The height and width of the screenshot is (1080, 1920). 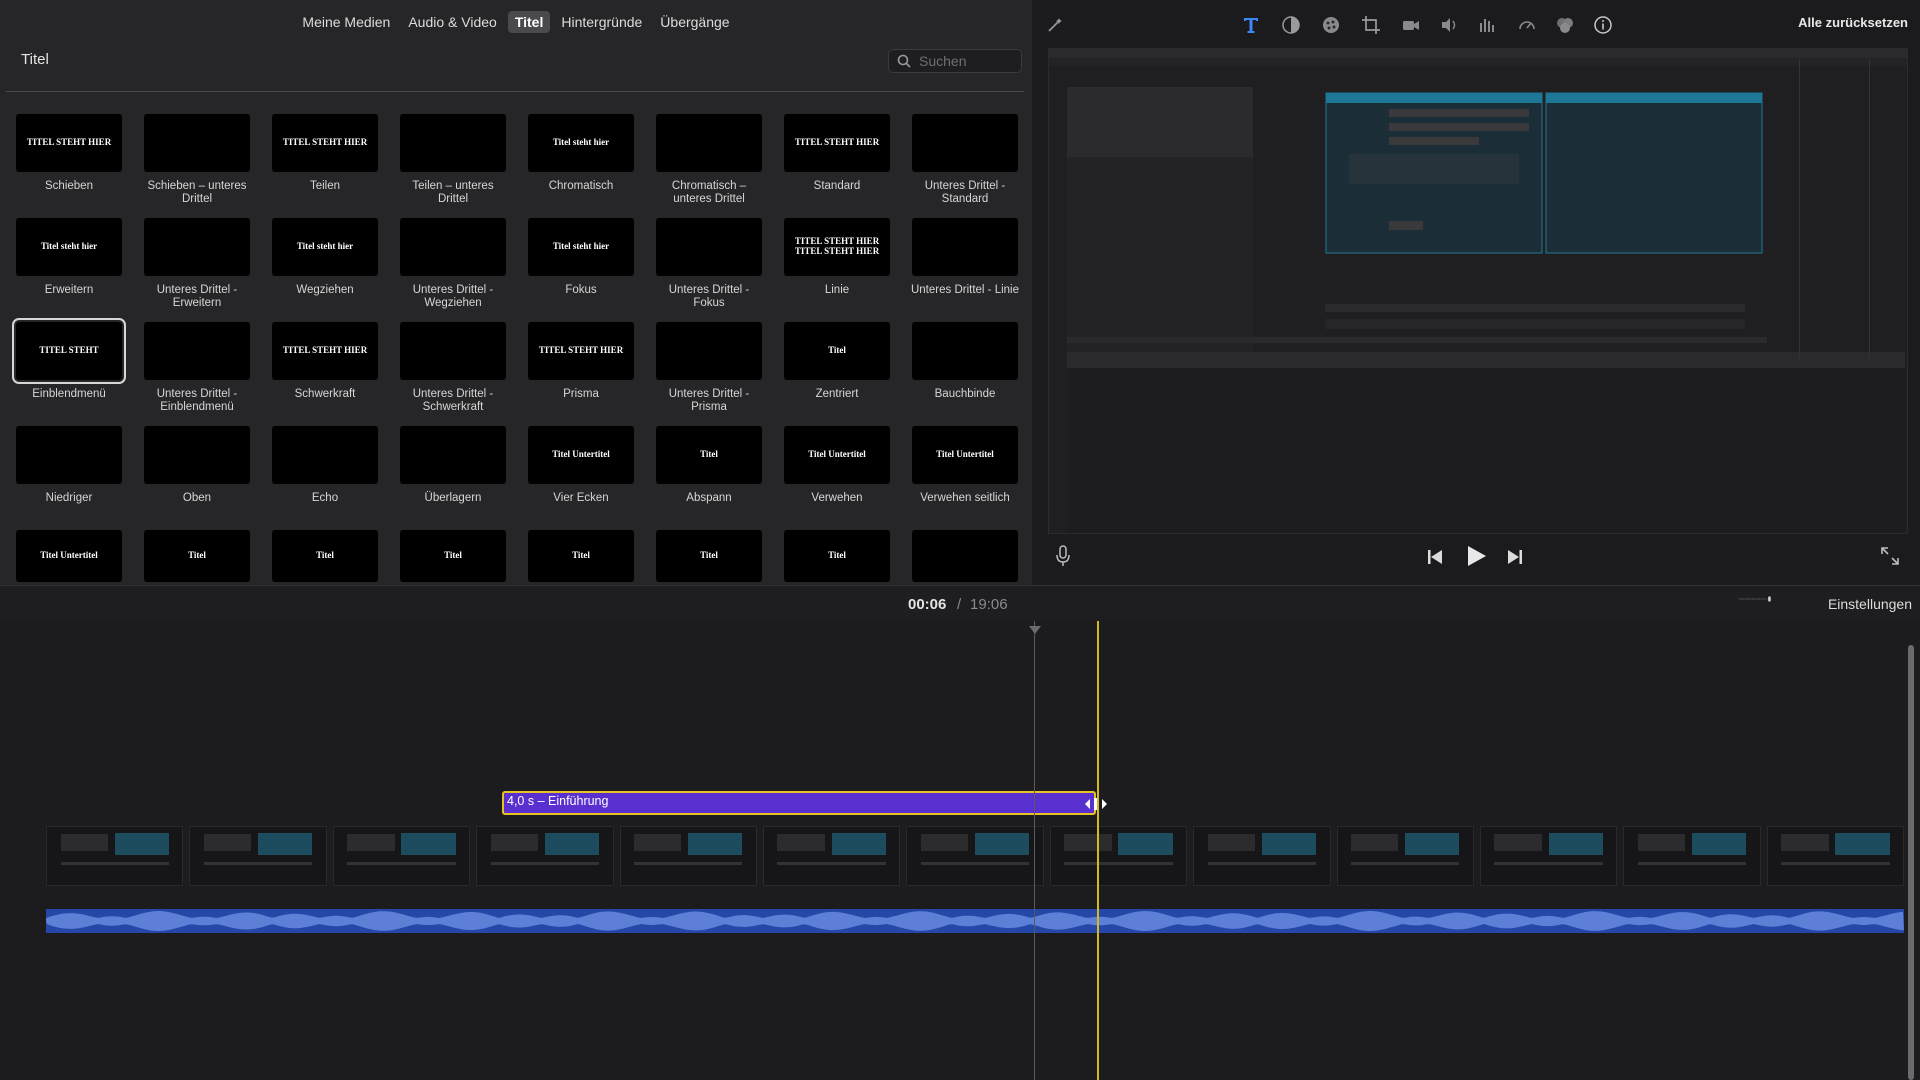 What do you see at coordinates (69, 166) in the screenshot?
I see `title-tile: TITEL STEHT HIER Schieben` at bounding box center [69, 166].